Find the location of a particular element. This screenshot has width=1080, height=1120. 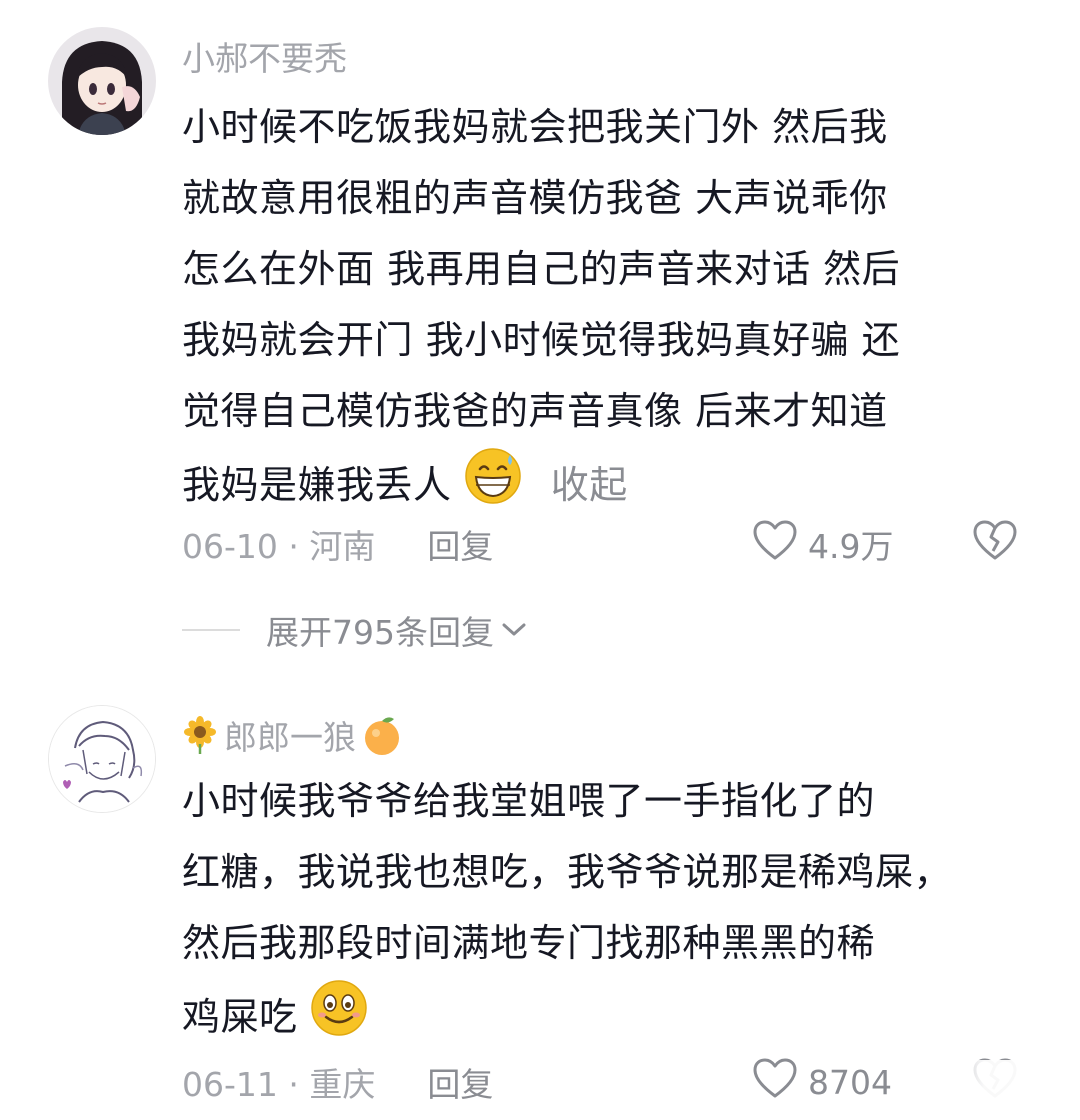

orange-icon is located at coordinates (382, 735).